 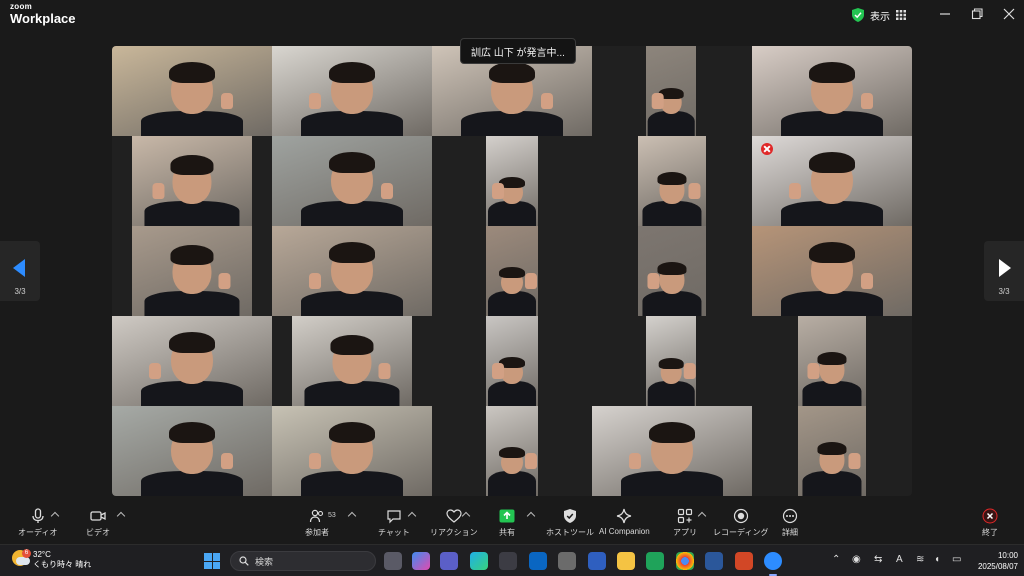 I want to click on chat-button: チャット, so click(x=394, y=523).